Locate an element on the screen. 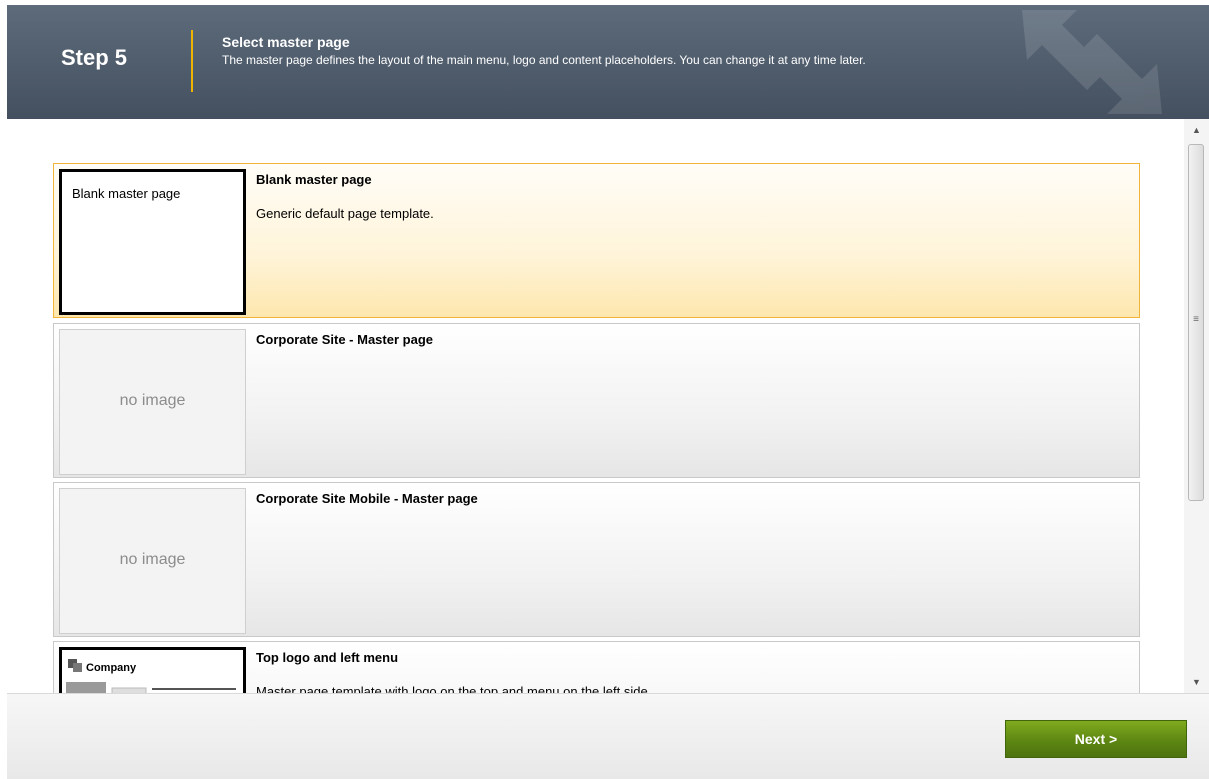 This screenshot has height=779, width=1209. master-page-title: Blank master page is located at coordinates (314, 179).